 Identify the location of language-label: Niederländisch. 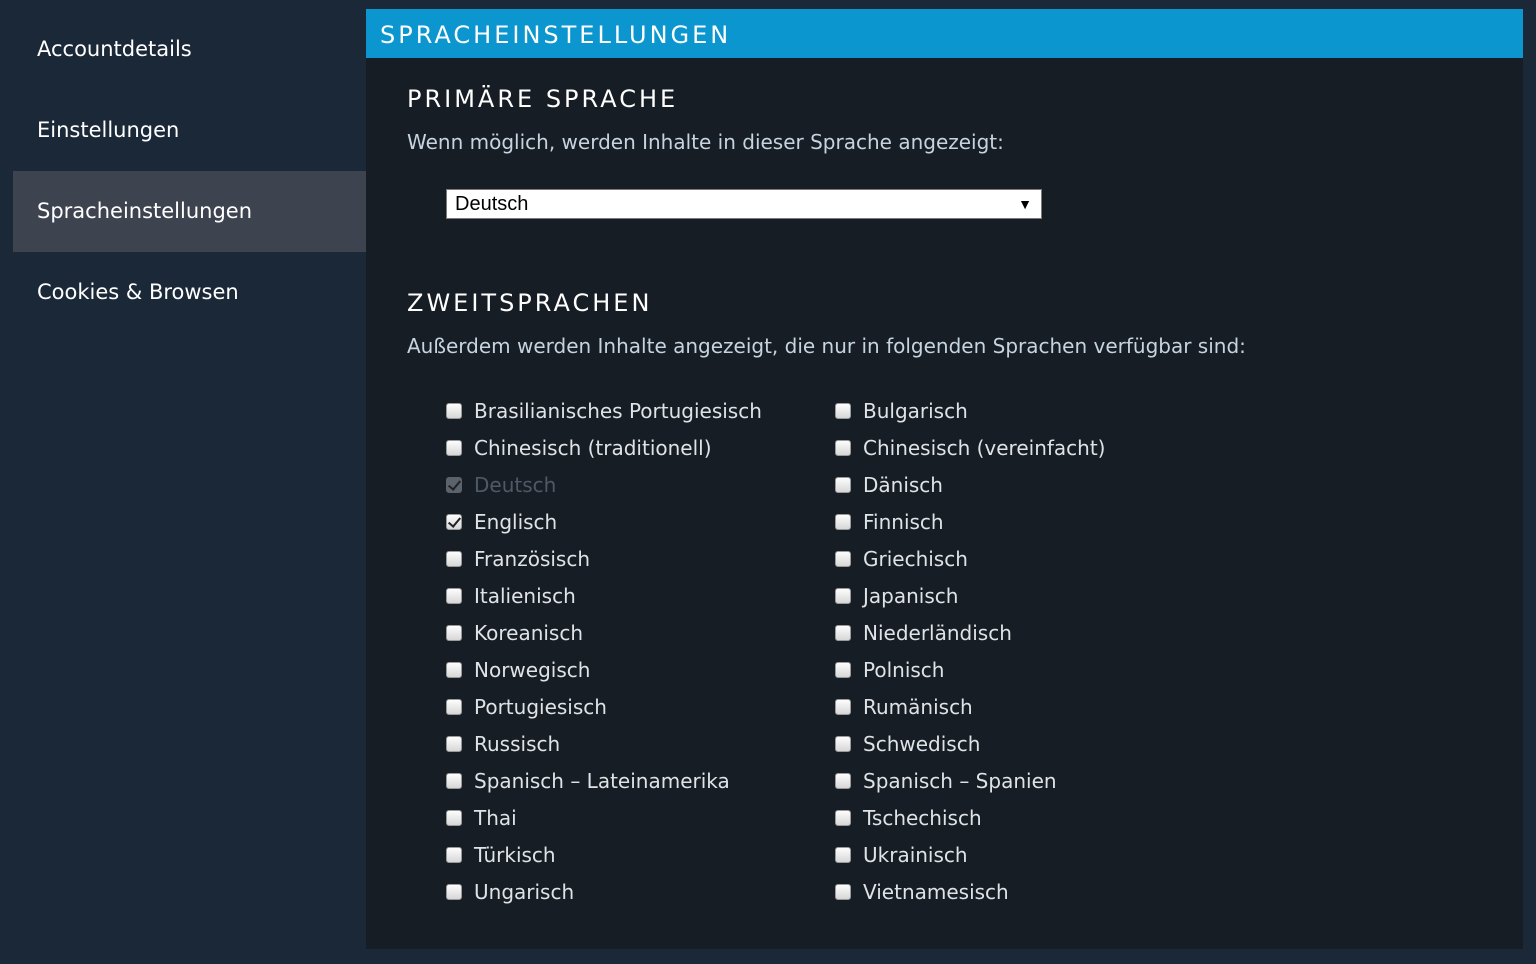
(937, 632).